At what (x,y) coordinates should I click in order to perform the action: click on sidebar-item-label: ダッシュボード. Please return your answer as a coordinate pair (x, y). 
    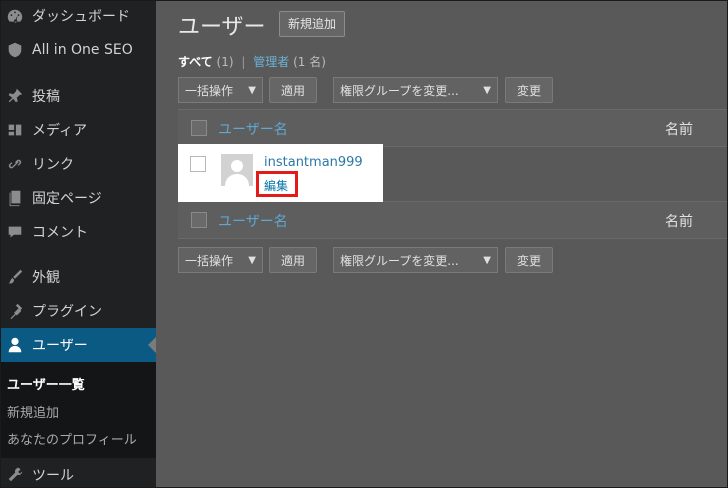
    Looking at the image, I should click on (81, 17).